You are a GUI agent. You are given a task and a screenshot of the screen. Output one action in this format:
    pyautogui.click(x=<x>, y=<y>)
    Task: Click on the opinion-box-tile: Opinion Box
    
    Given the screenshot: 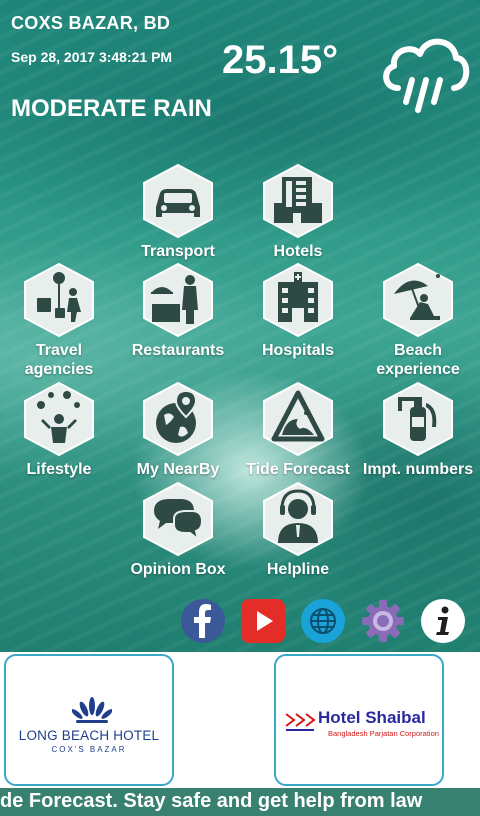 What is the action you would take?
    pyautogui.click(x=178, y=530)
    